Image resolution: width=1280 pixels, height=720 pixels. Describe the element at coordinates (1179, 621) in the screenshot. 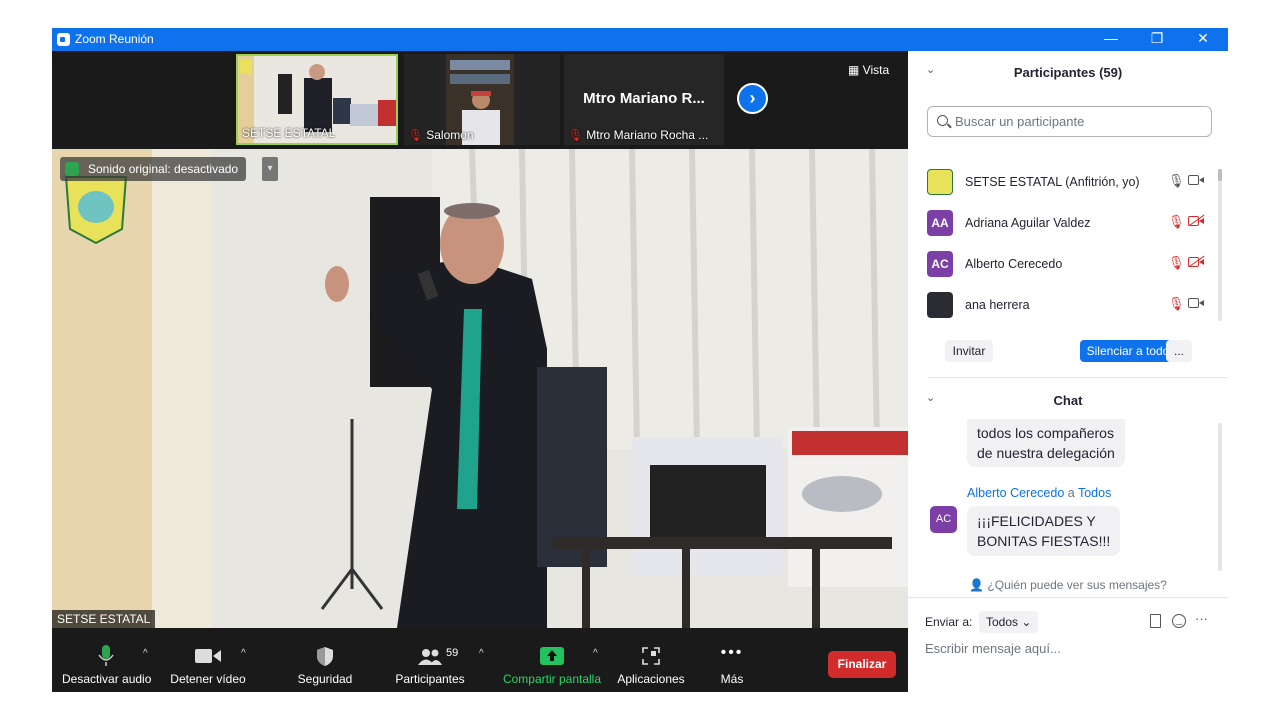

I see `emoji-icon: ‿` at that location.